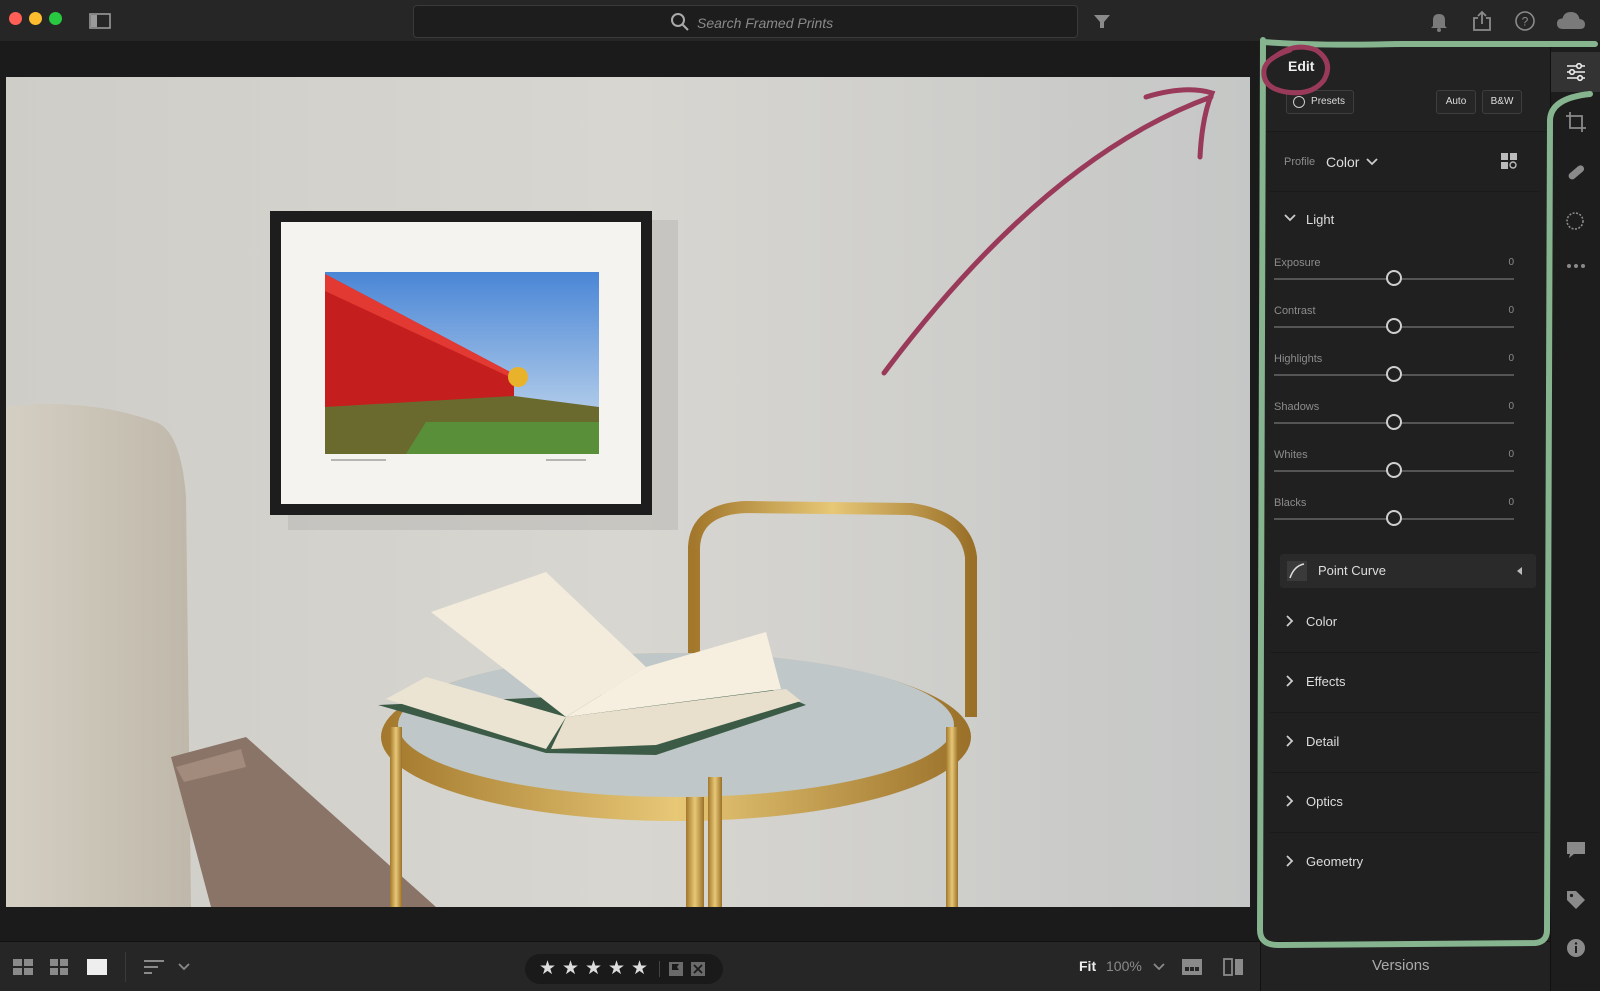  What do you see at coordinates (698, 969) in the screenshot?
I see `flag-reject-icon` at bounding box center [698, 969].